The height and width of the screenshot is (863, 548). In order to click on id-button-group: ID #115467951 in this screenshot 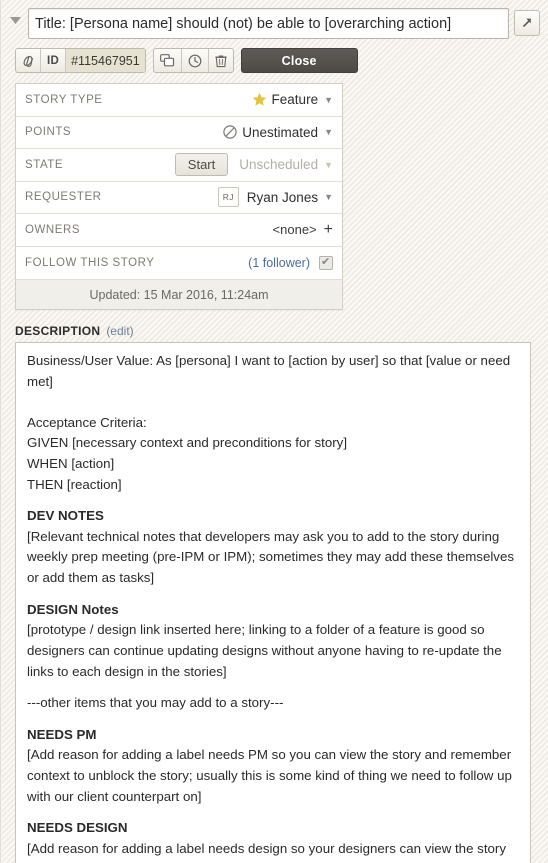, I will do `click(80, 60)`.